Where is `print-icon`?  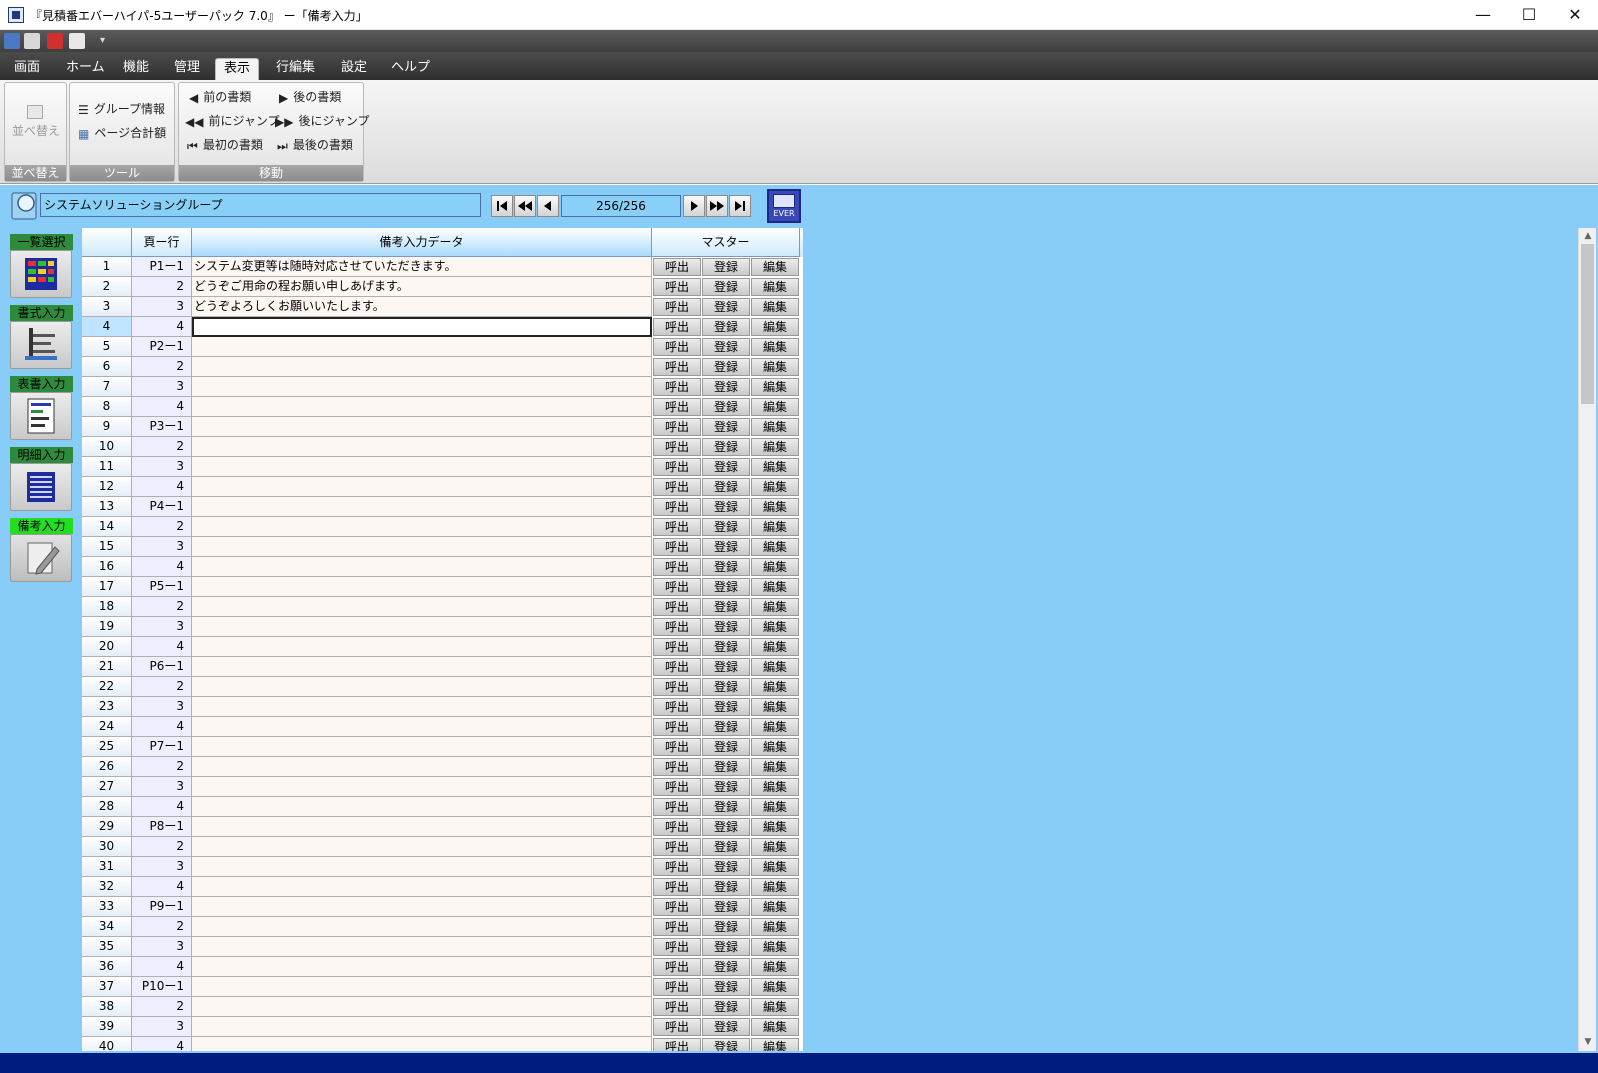 print-icon is located at coordinates (32, 41).